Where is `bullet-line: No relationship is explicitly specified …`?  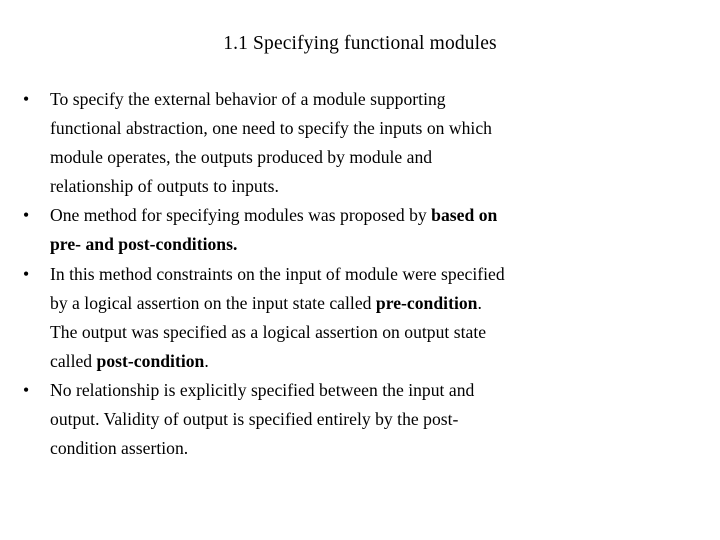 bullet-line: No relationship is explicitly specified … is located at coordinates (262, 389).